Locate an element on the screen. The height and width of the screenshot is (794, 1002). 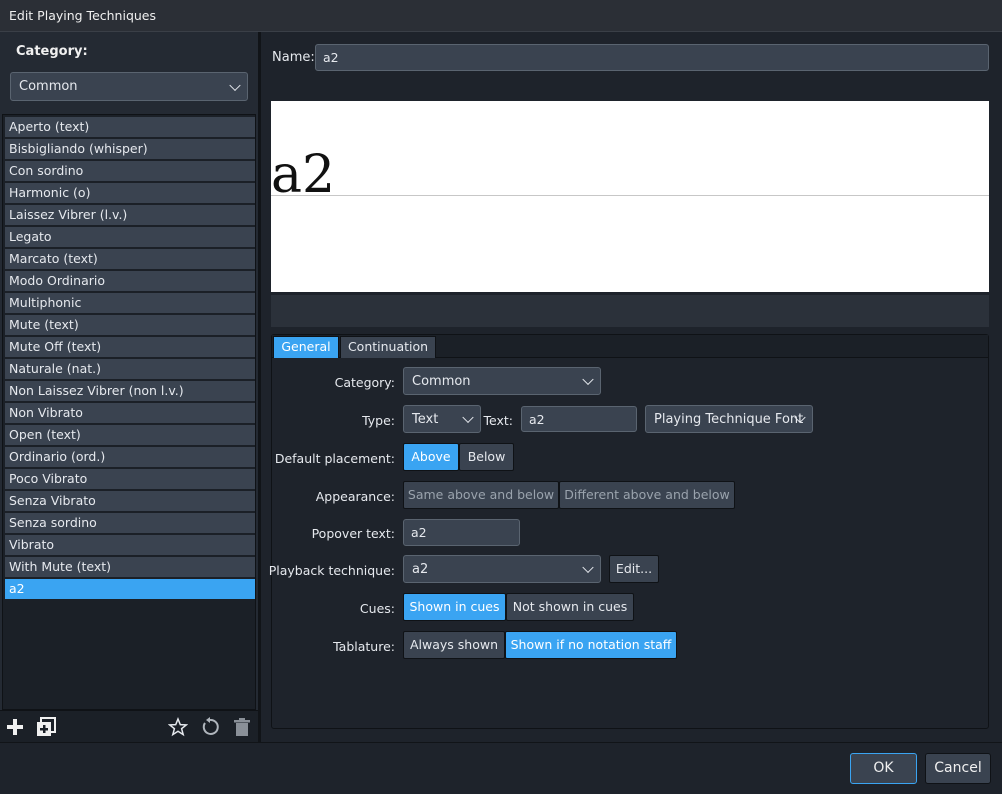
playback-select-value: a2 is located at coordinates (420, 569).